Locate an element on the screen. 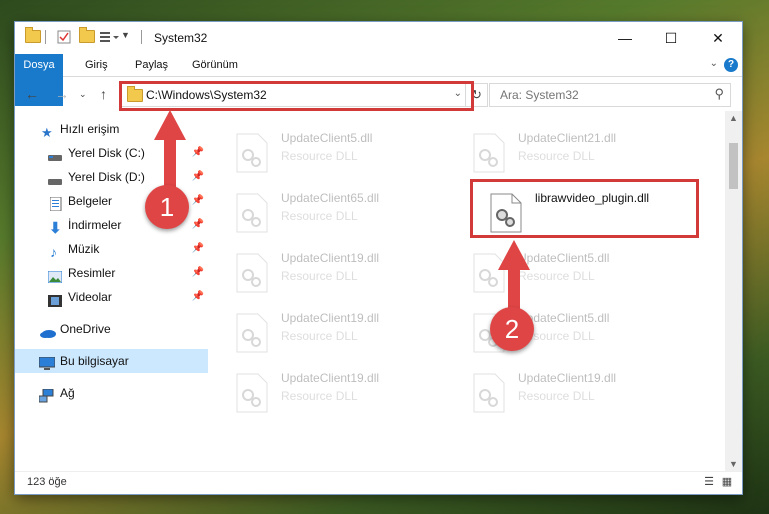 This screenshot has width=769, height=514. tab-share: Paylaş is located at coordinates (151, 65).